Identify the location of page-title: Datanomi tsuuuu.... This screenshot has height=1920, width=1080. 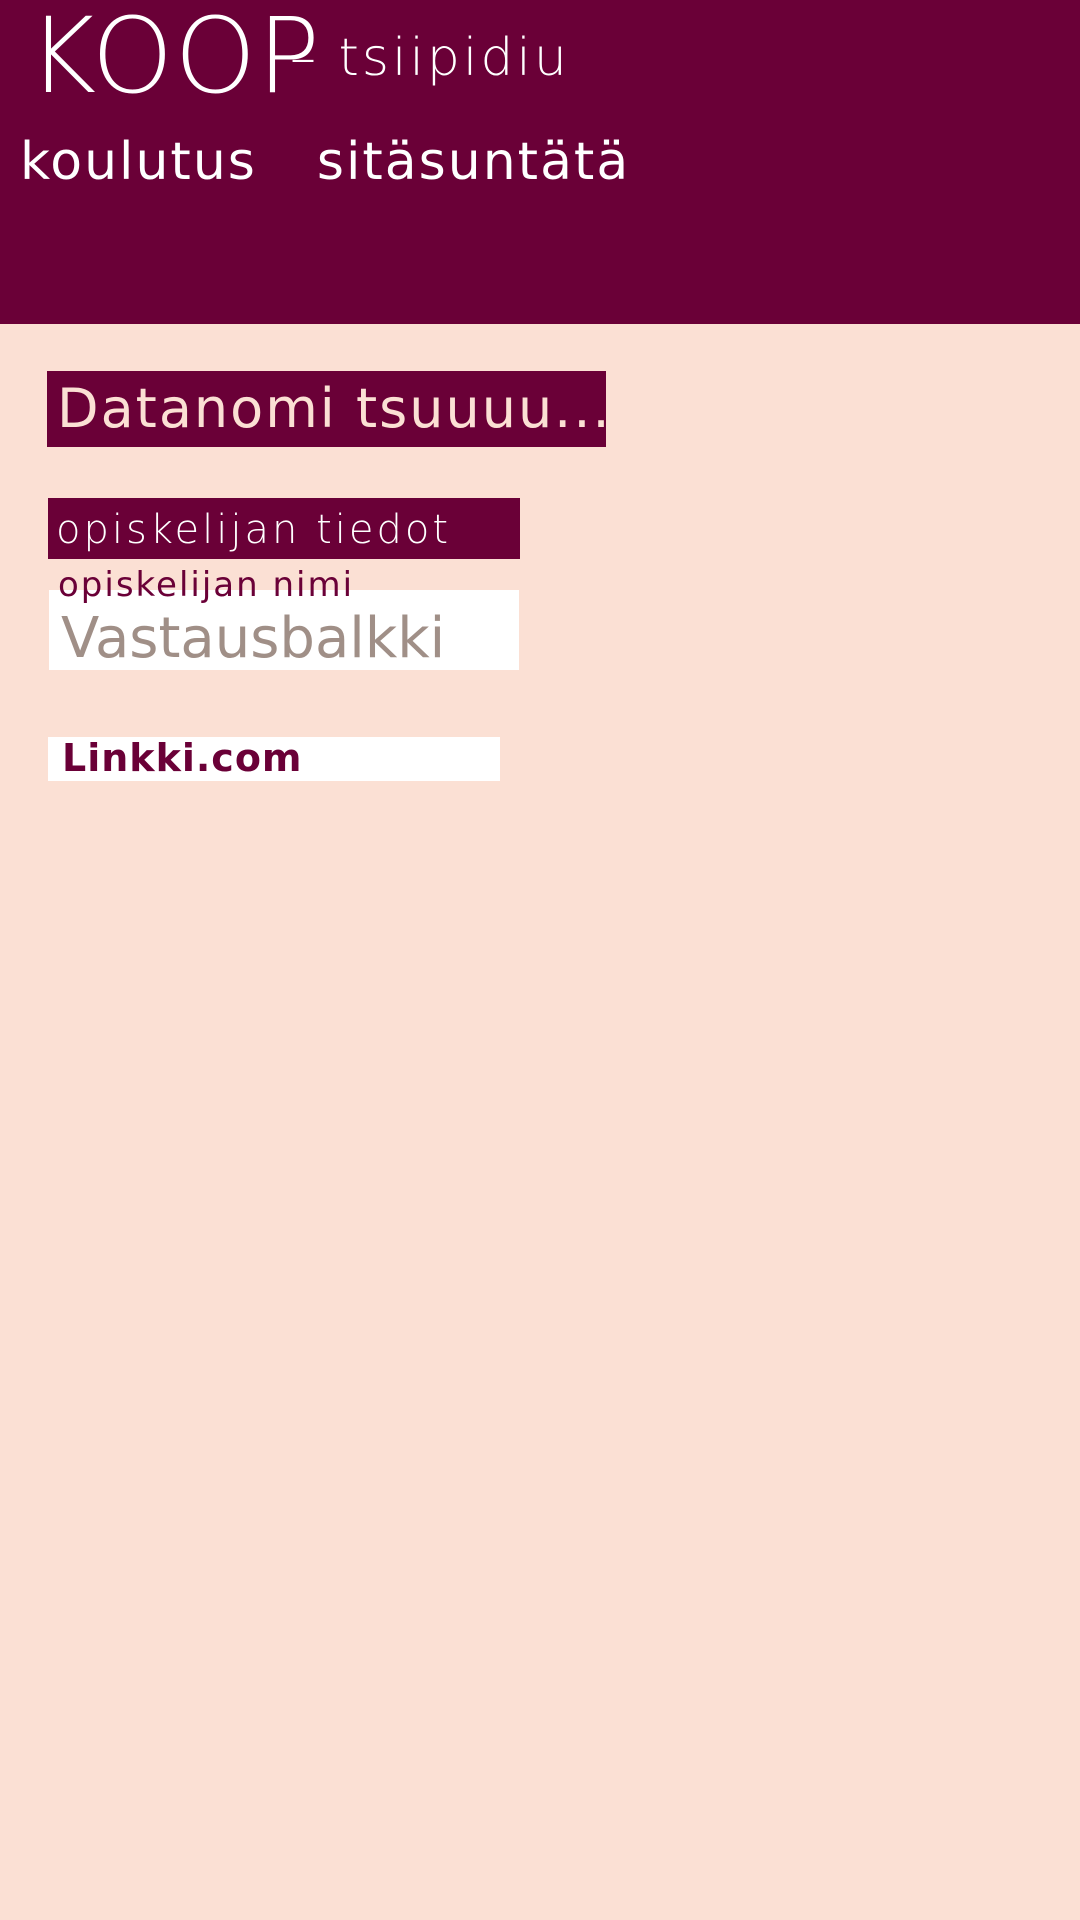
(326, 409).